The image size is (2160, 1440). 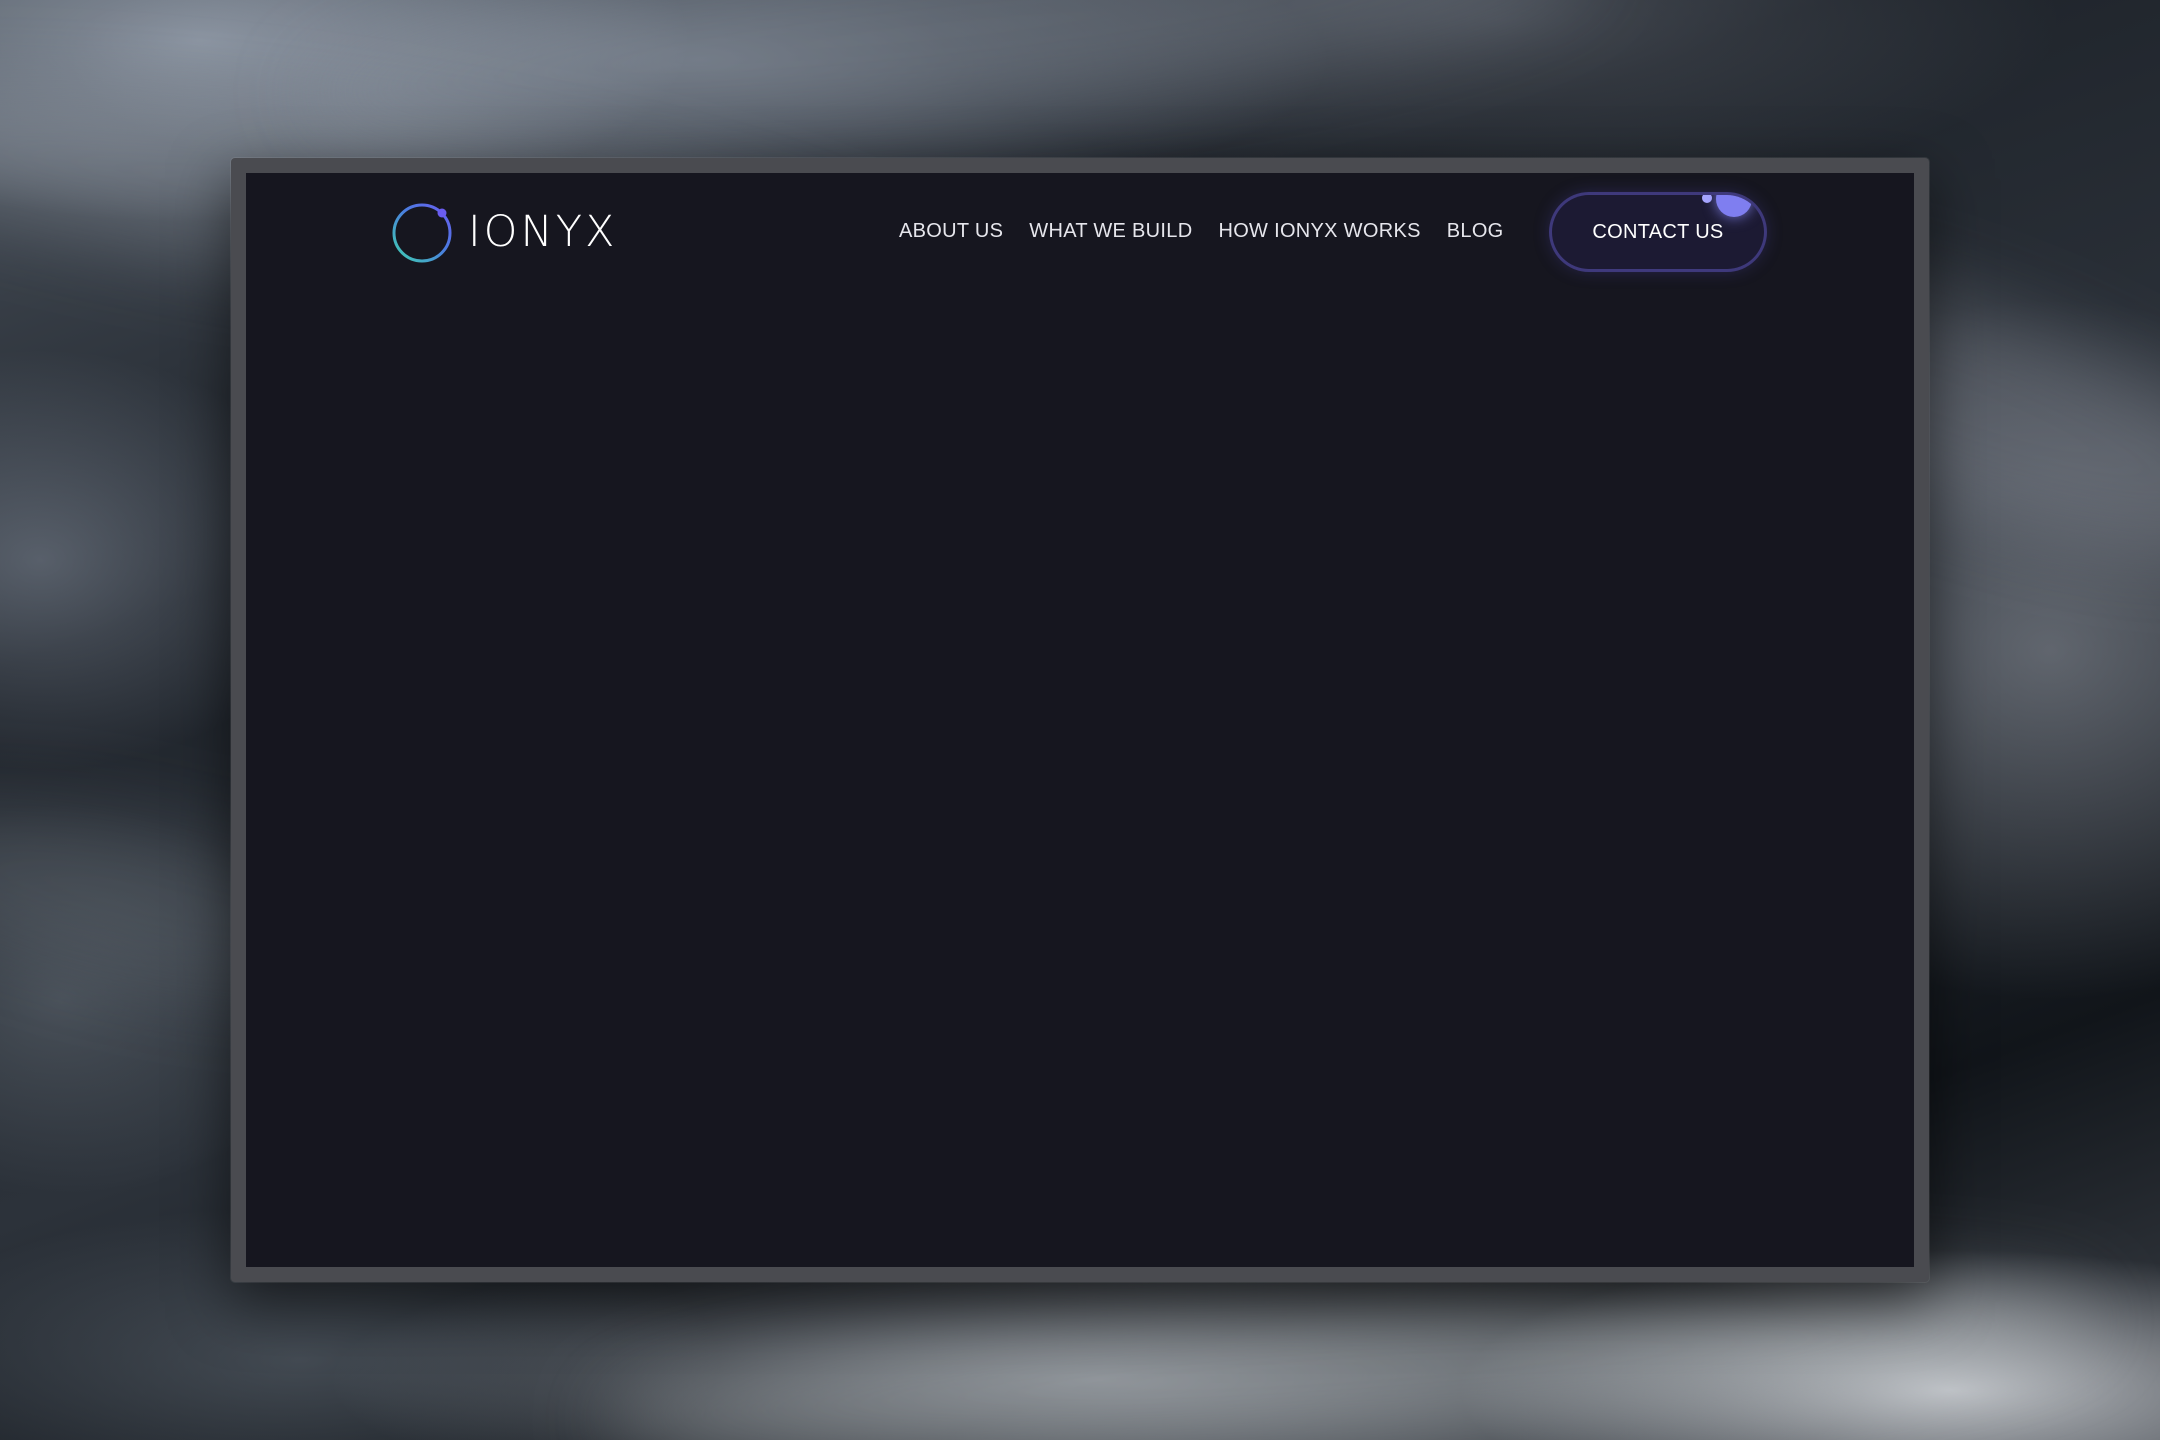 What do you see at coordinates (422, 233) in the screenshot?
I see `ring-orbit-icon` at bounding box center [422, 233].